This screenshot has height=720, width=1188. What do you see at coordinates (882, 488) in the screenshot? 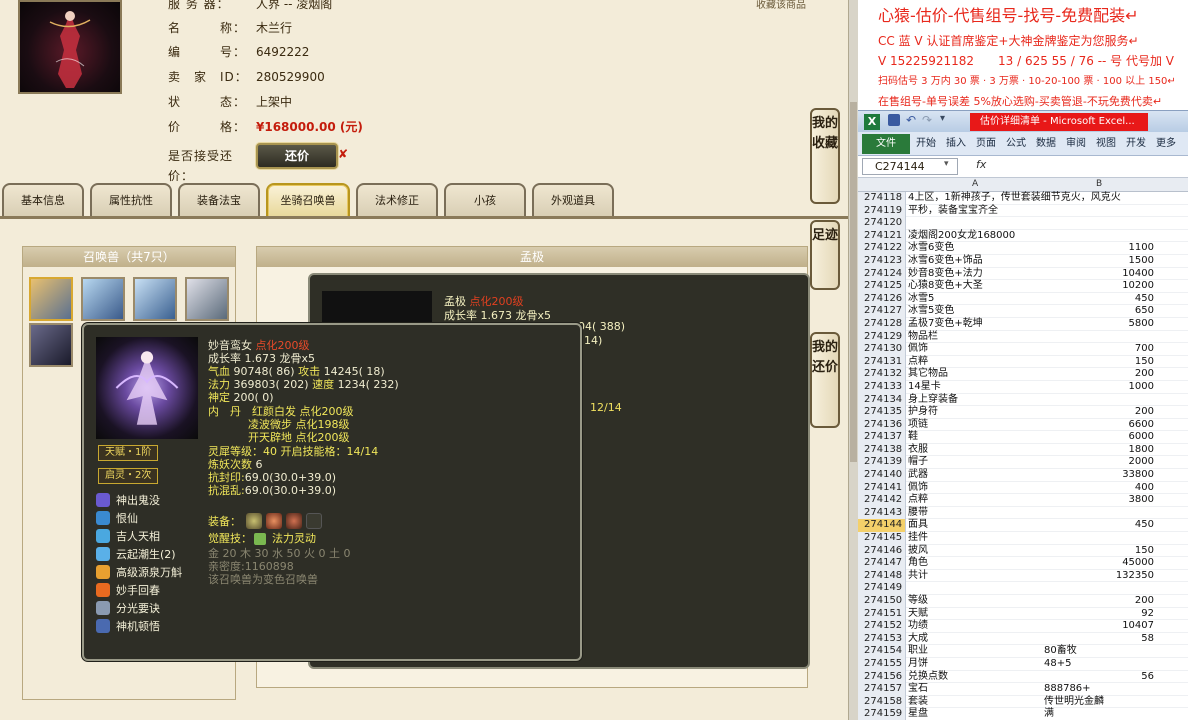
I see `row-number: 274141` at bounding box center [882, 488].